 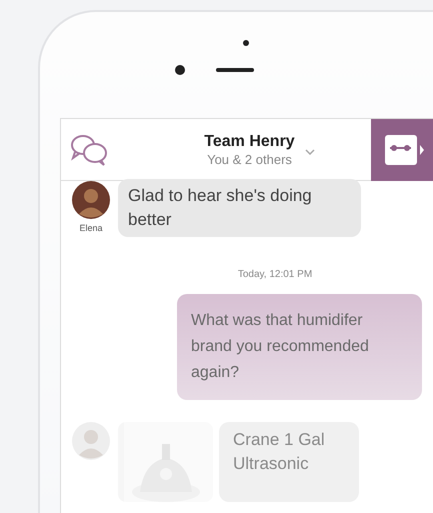 I want to click on chat-icon, so click(x=90, y=149).